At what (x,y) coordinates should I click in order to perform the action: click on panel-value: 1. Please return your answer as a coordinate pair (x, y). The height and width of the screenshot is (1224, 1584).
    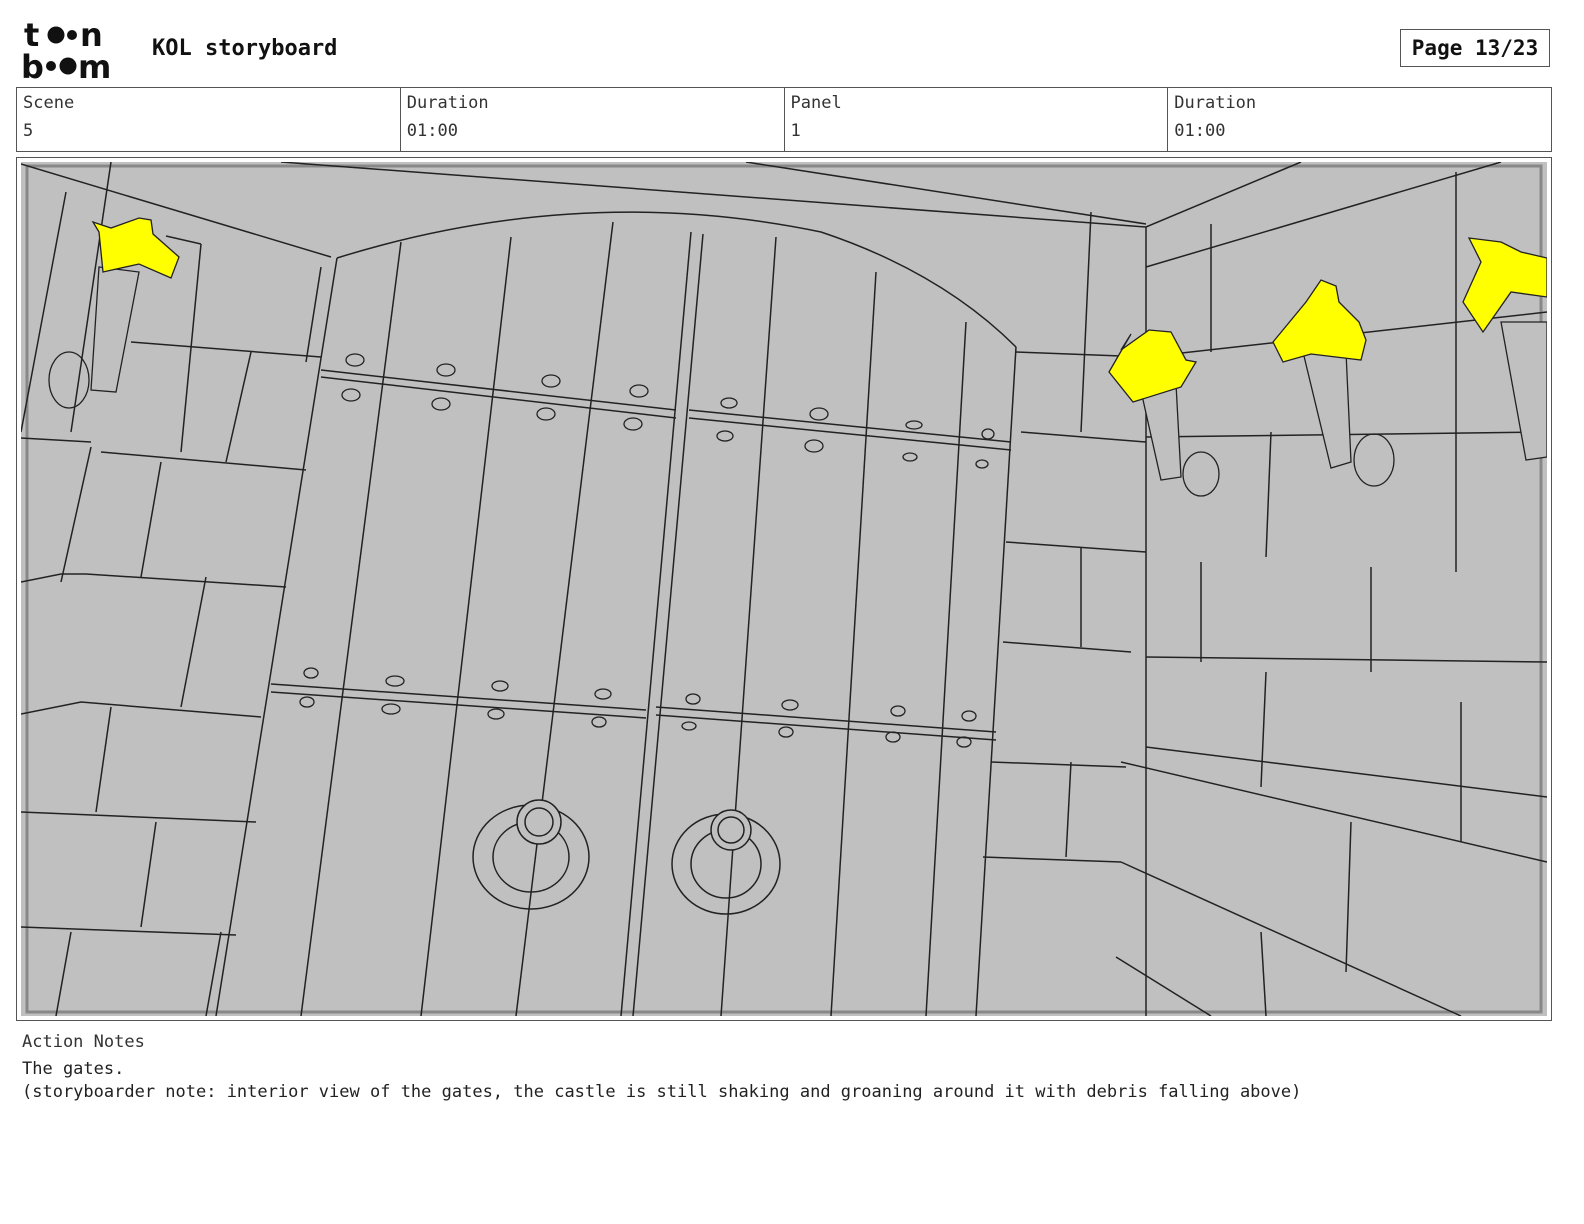
    Looking at the image, I should click on (795, 131).